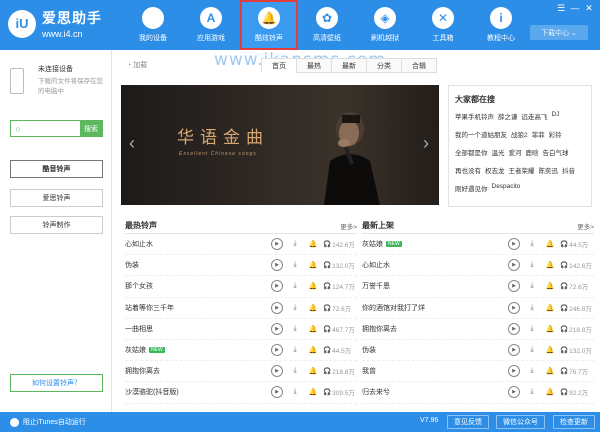 Image resolution: width=600 pixels, height=432 pixels. Describe the element at coordinates (91, 128) in the screenshot. I see `search-button: 搜索` at that location.